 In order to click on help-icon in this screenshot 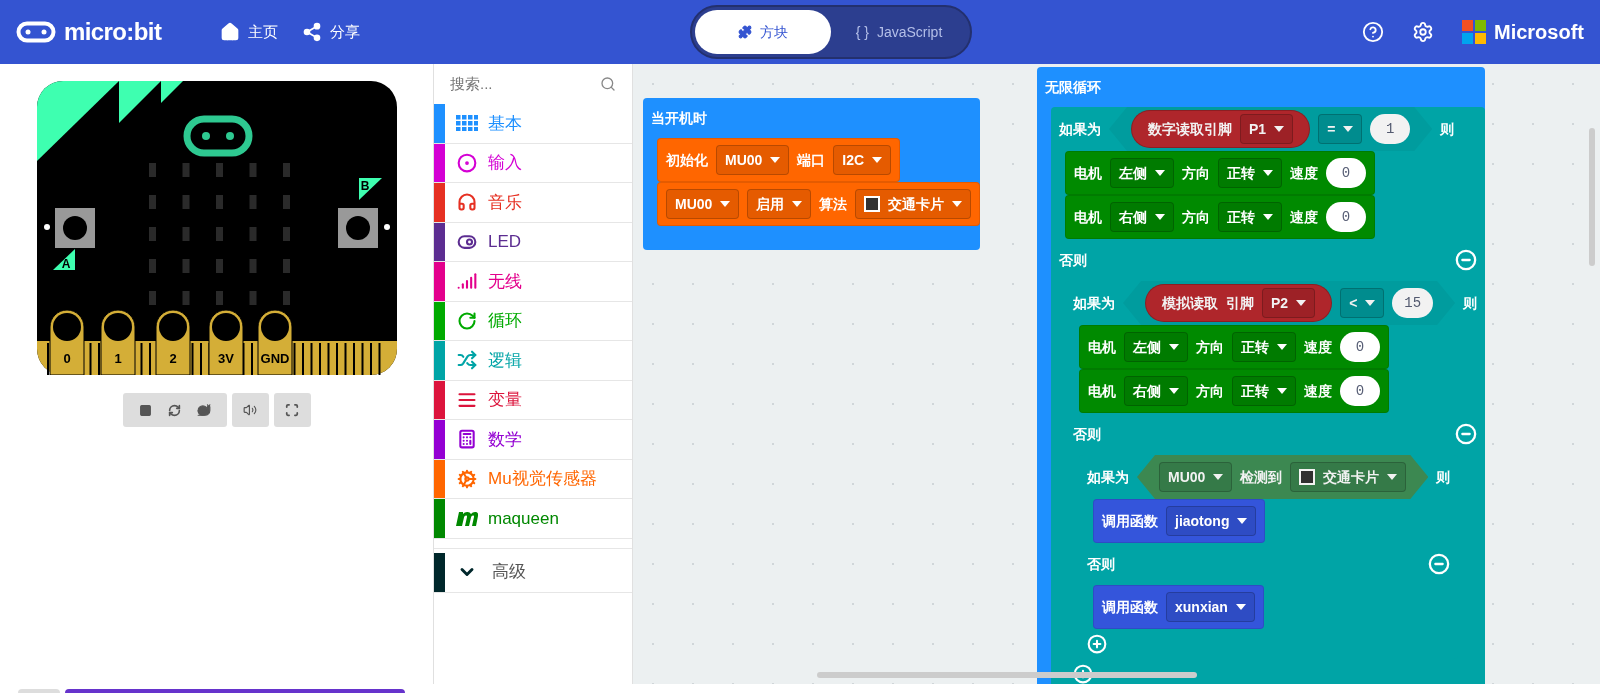, I will do `click(1373, 32)`.